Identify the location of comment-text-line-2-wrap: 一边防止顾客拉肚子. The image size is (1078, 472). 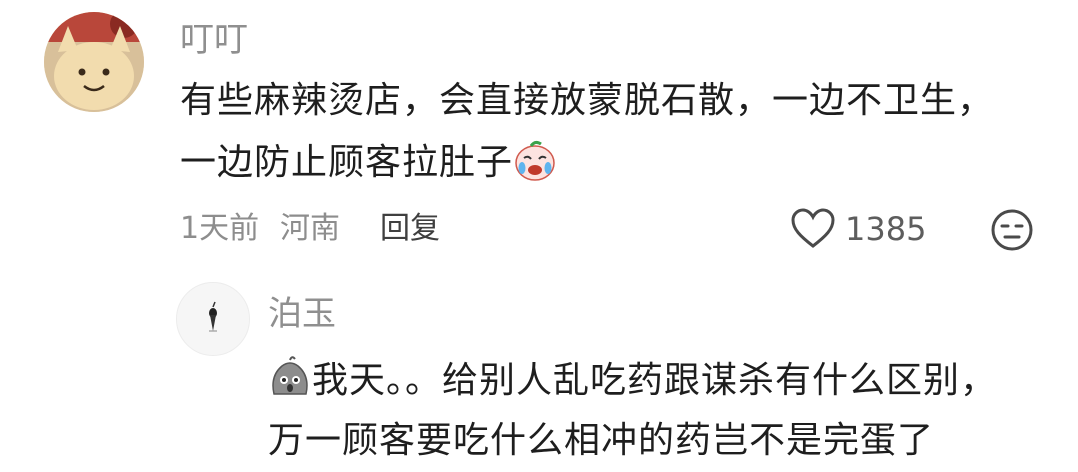
(368, 163).